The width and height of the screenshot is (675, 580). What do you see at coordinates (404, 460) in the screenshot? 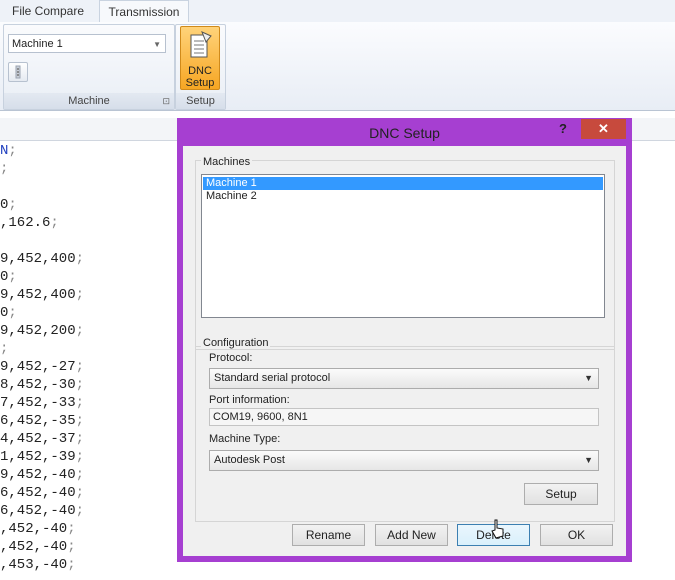
I see `machine-type-select: Autodesk Post ▼` at bounding box center [404, 460].